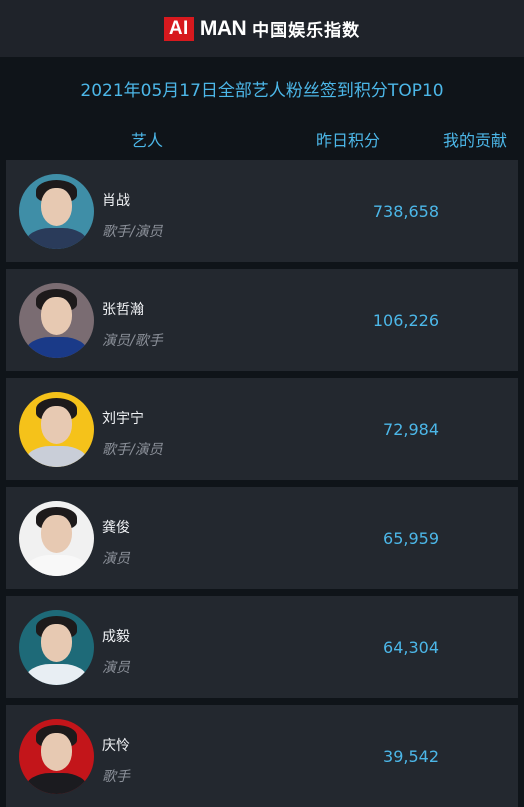  Describe the element at coordinates (262, 429) in the screenshot. I see `list-item: 刘宇宁 歌手/演员 72,984` at that location.